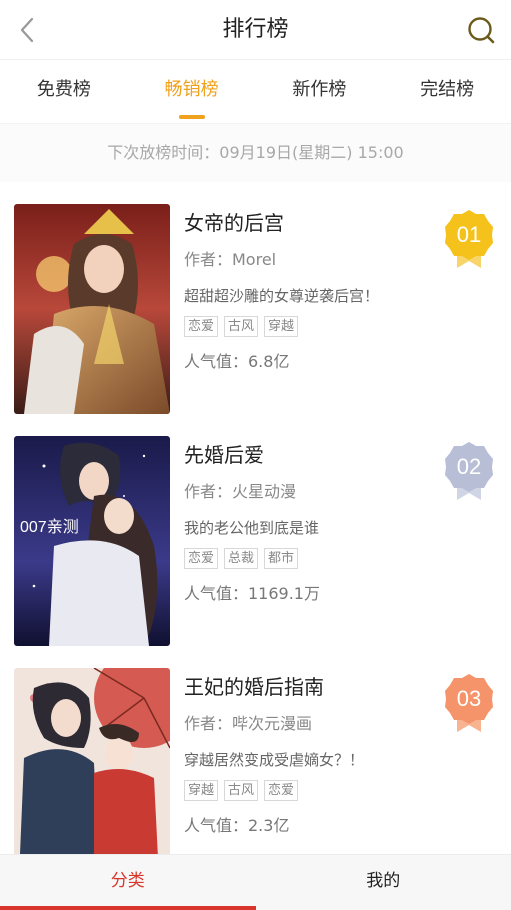  What do you see at coordinates (252, 528) in the screenshot?
I see `book-description: 我的老公他到底是谁` at bounding box center [252, 528].